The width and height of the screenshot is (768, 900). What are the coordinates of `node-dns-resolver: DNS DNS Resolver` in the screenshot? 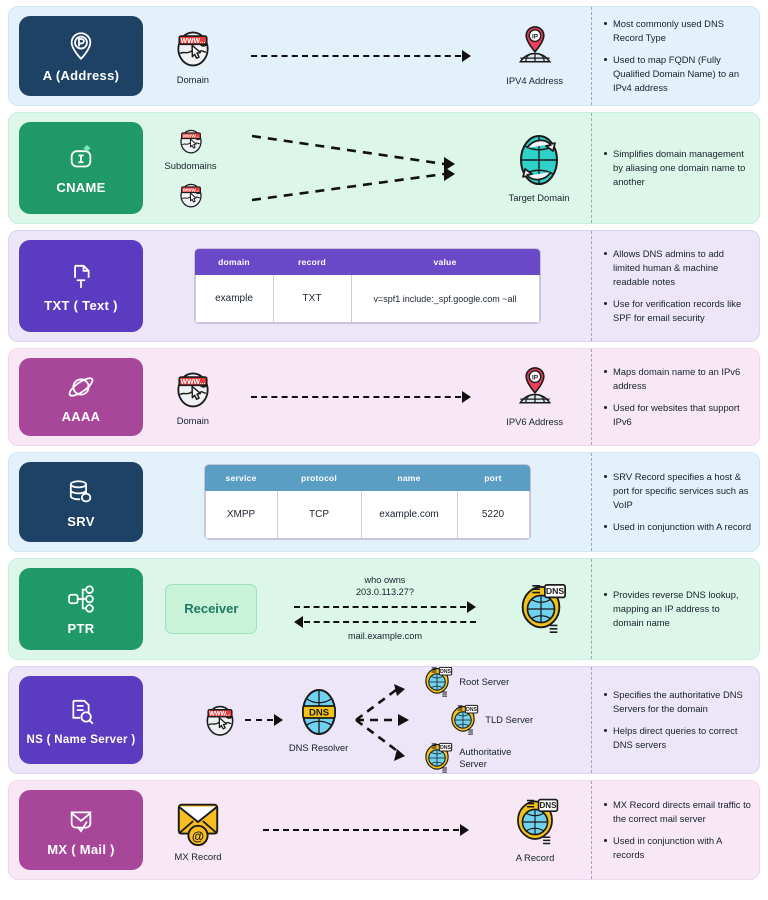 It's located at (318, 720).